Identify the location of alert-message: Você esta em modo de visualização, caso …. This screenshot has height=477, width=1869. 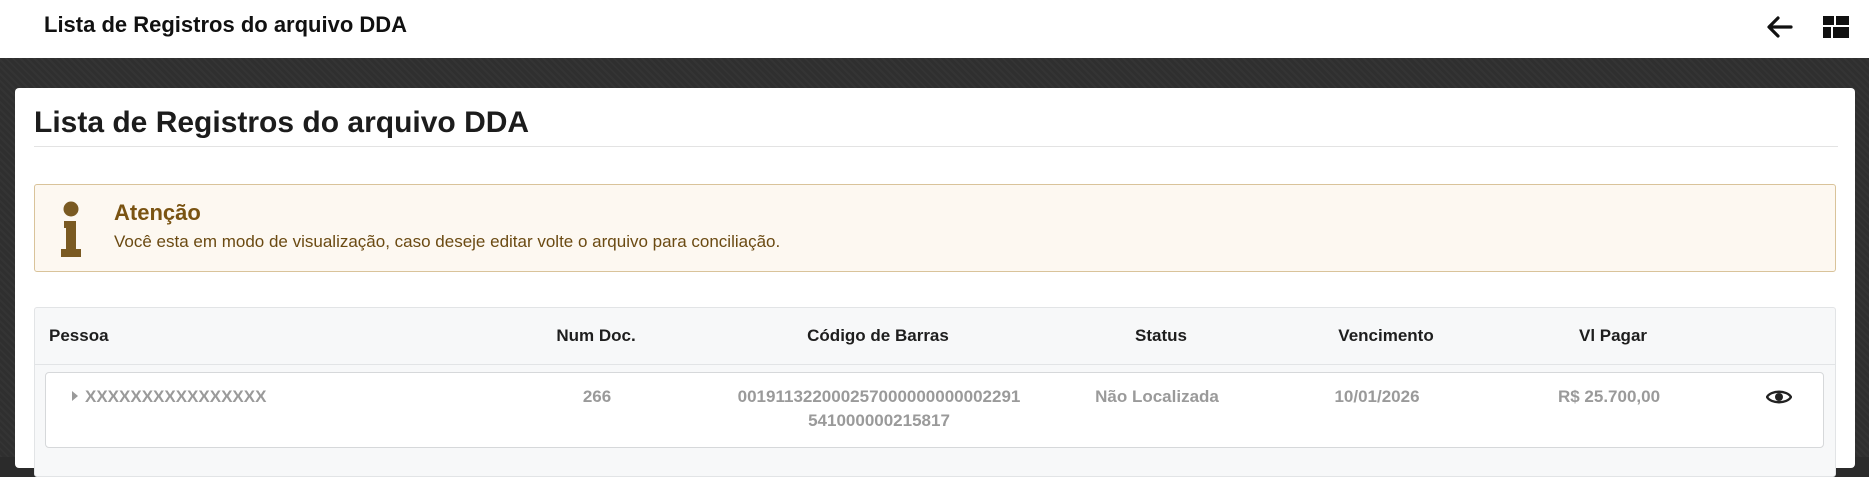
(447, 241).